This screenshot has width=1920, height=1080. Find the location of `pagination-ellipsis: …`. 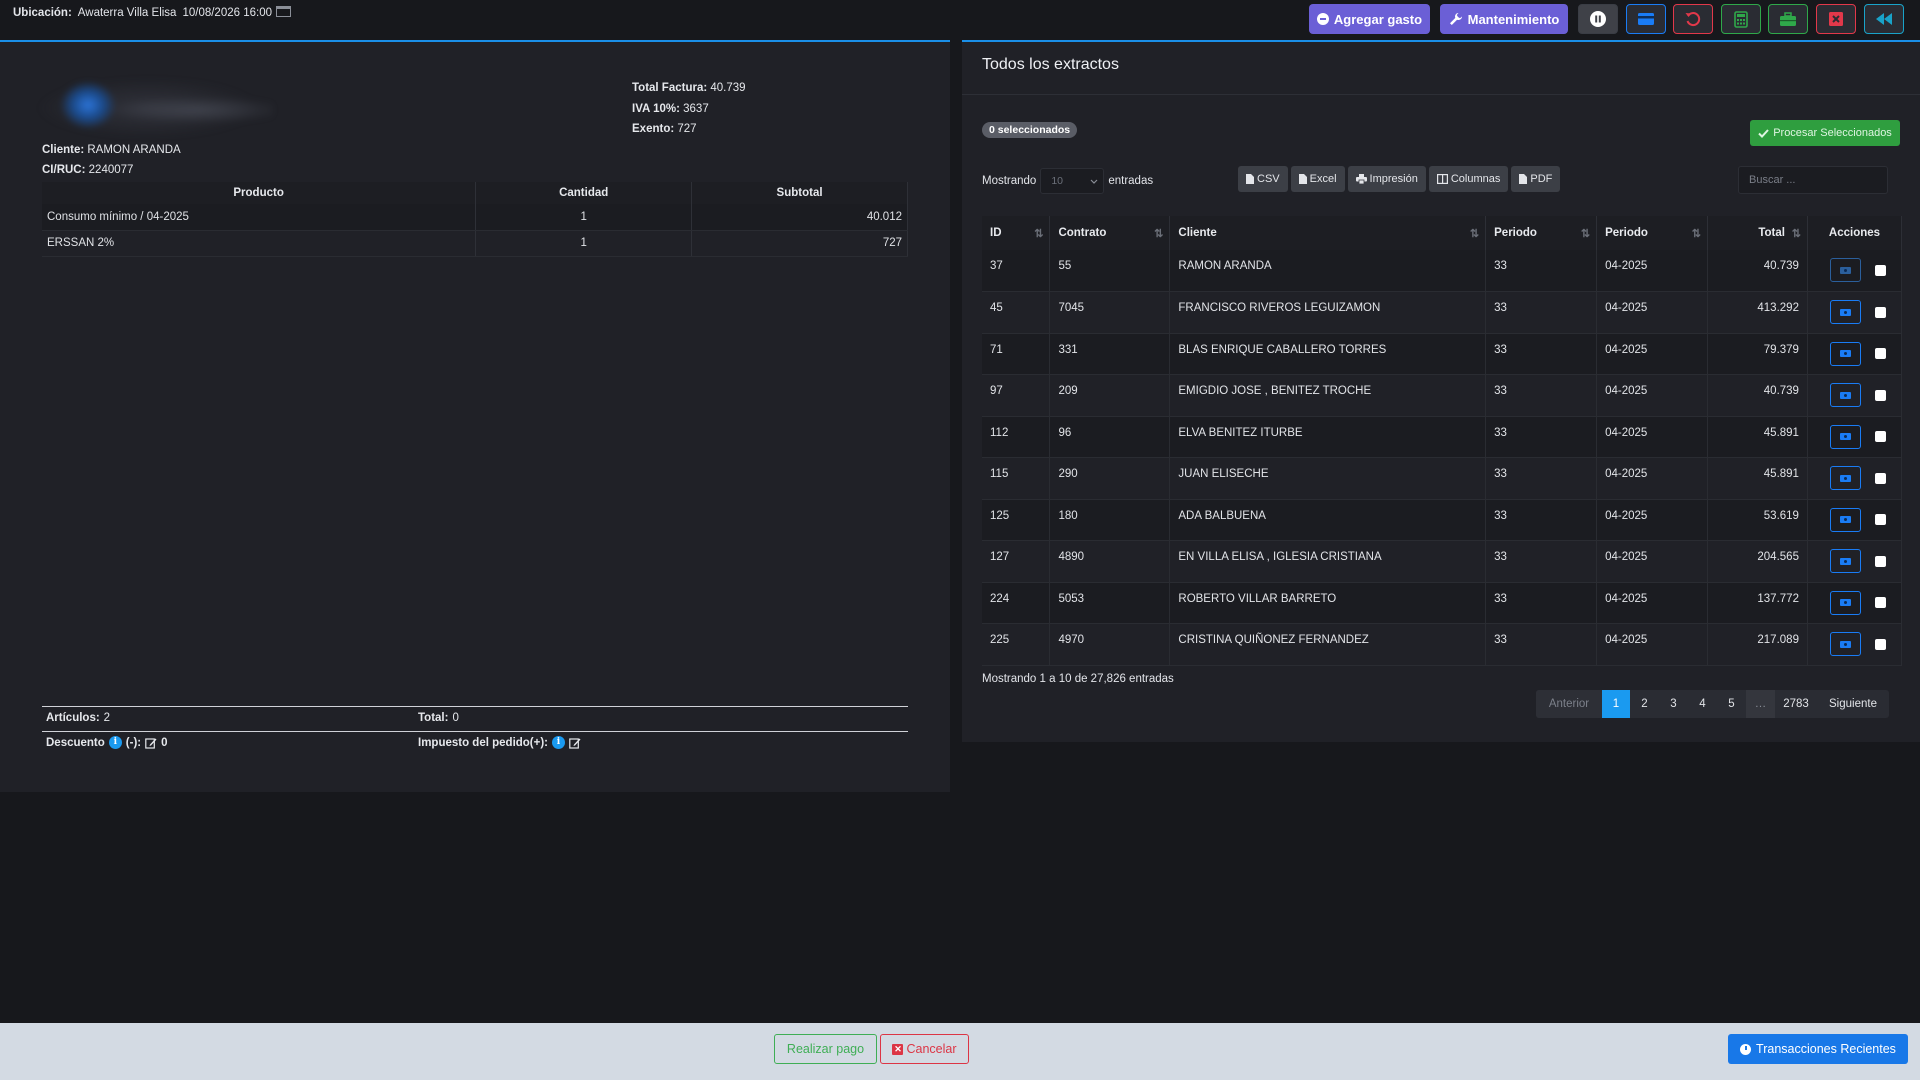

pagination-ellipsis: … is located at coordinates (1760, 704).